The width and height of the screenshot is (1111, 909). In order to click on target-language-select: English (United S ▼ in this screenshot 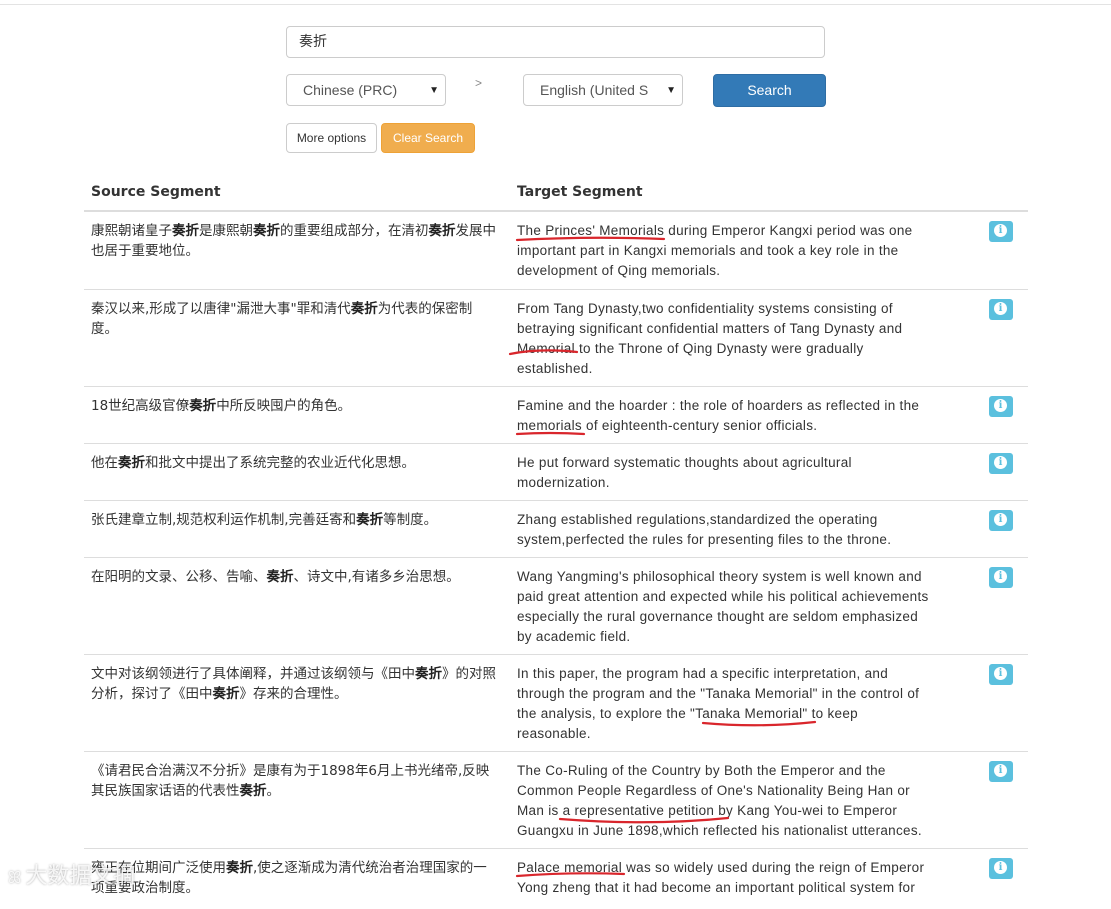, I will do `click(603, 90)`.